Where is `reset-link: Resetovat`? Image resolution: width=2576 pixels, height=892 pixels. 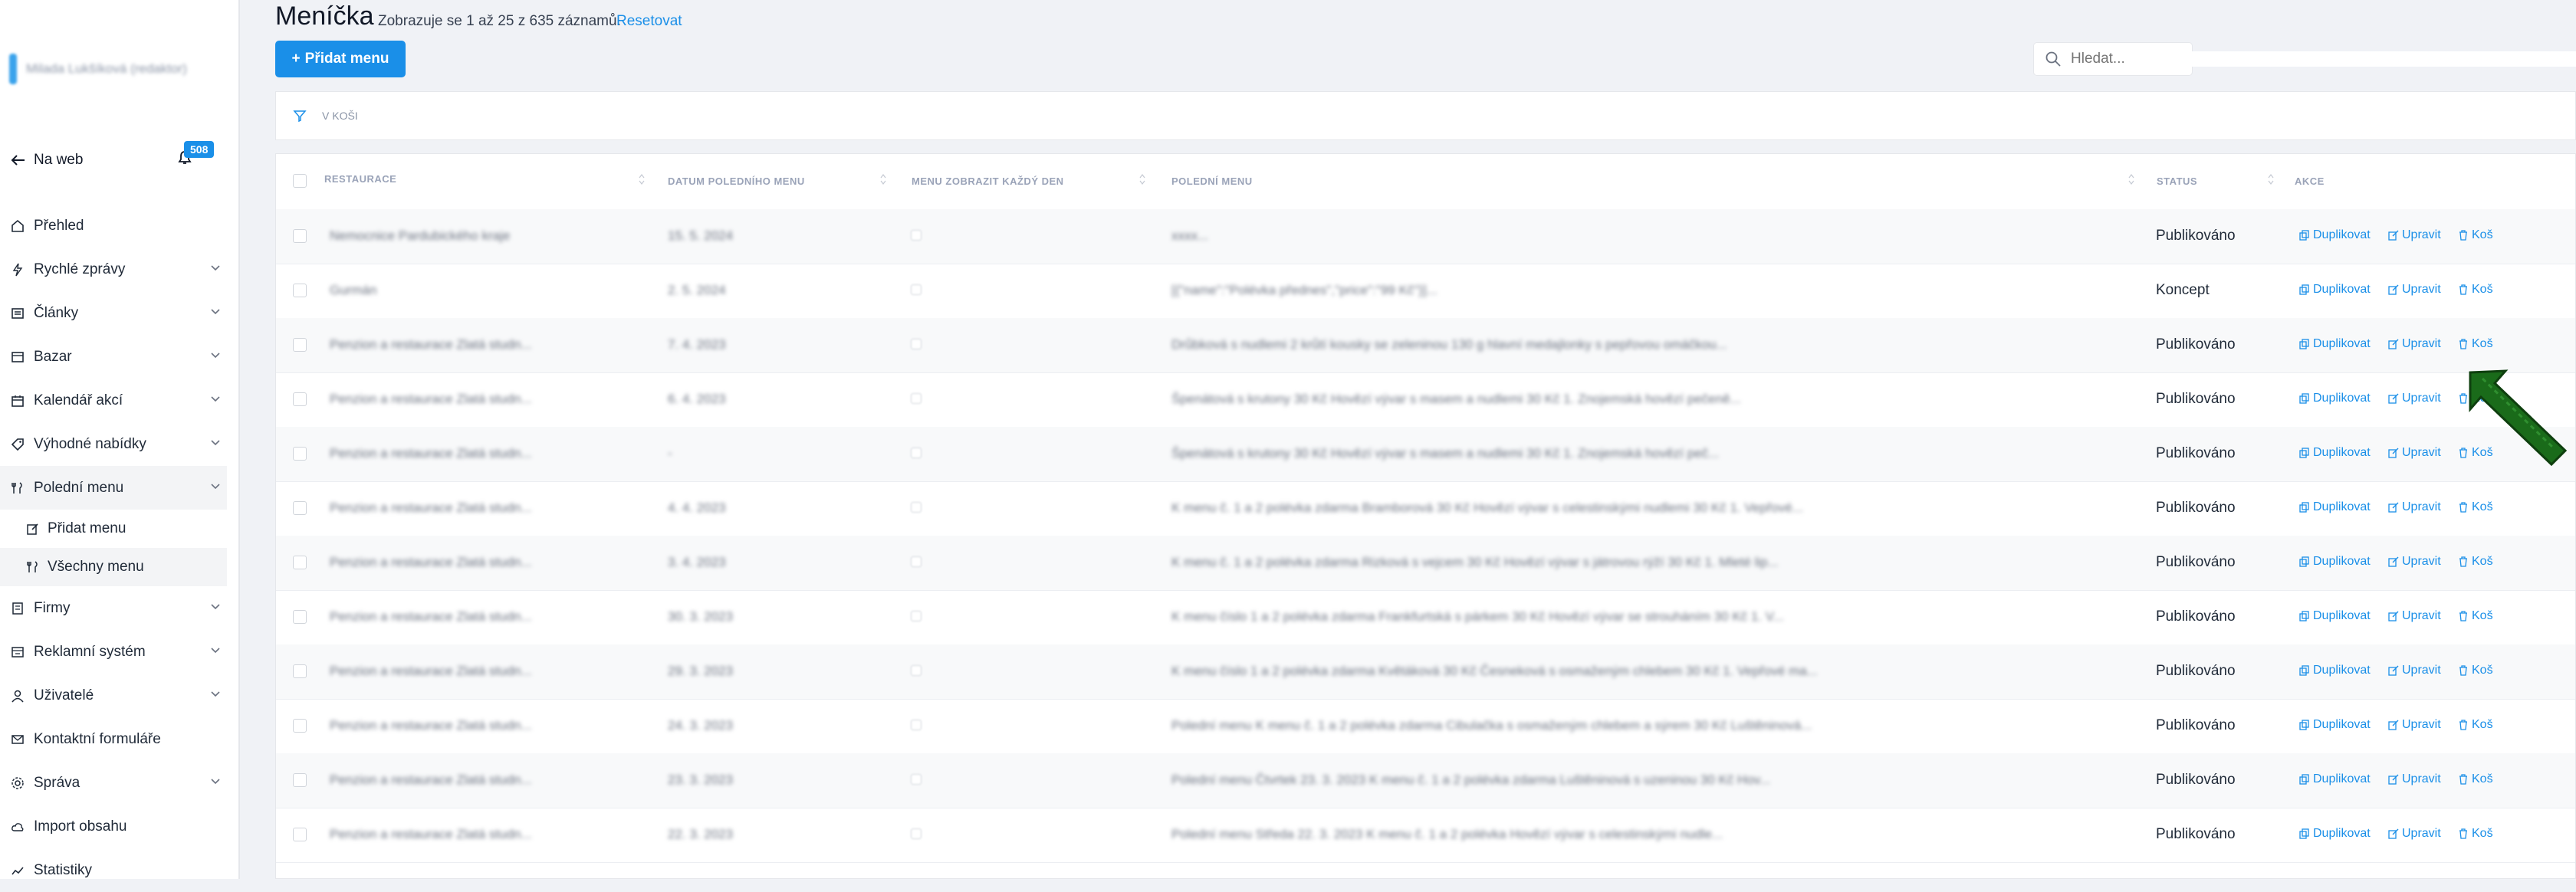
reset-link: Resetovat is located at coordinates (649, 22).